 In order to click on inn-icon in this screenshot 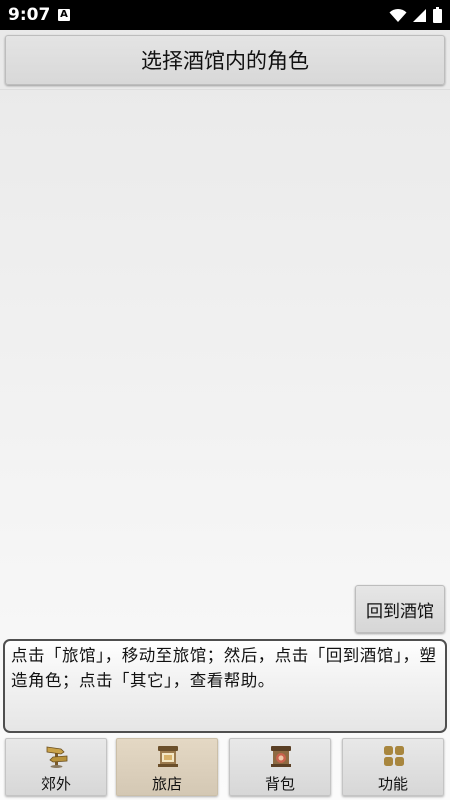, I will do `click(168, 756)`.